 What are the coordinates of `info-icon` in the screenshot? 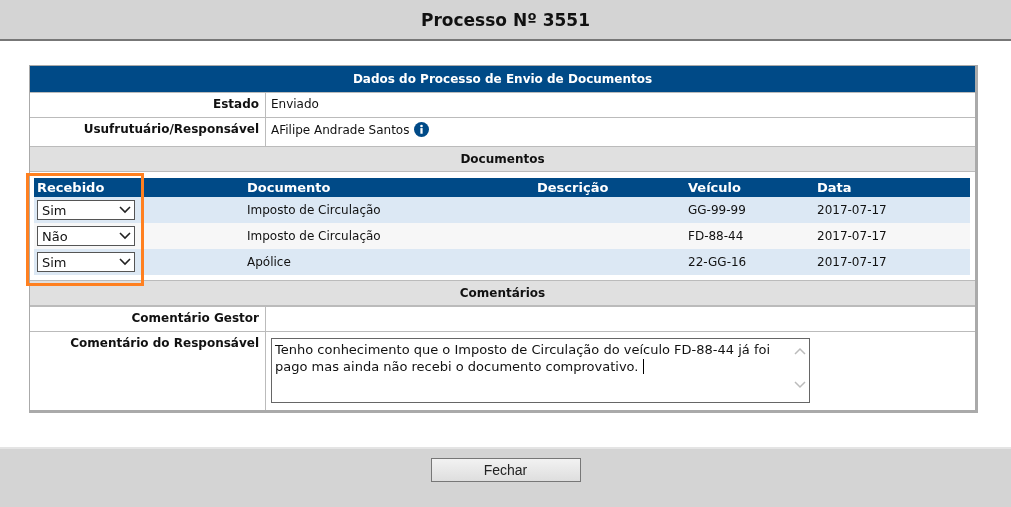 It's located at (422, 129).